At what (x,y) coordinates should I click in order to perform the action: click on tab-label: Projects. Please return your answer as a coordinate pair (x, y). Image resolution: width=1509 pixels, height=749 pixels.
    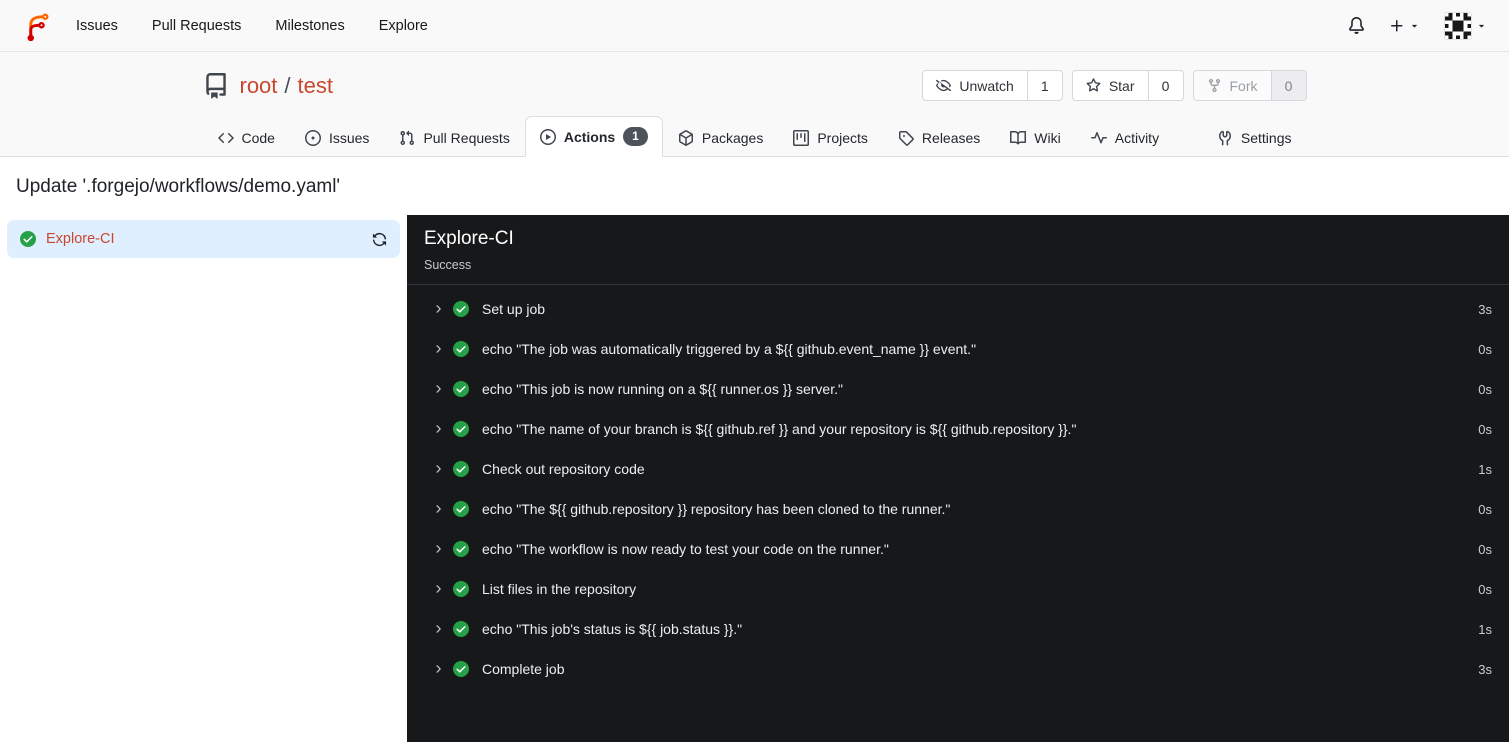
    Looking at the image, I should click on (842, 138).